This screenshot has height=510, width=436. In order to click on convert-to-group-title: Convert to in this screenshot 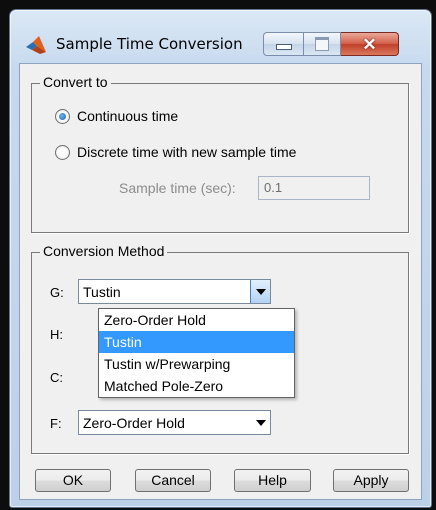, I will do `click(75, 82)`.